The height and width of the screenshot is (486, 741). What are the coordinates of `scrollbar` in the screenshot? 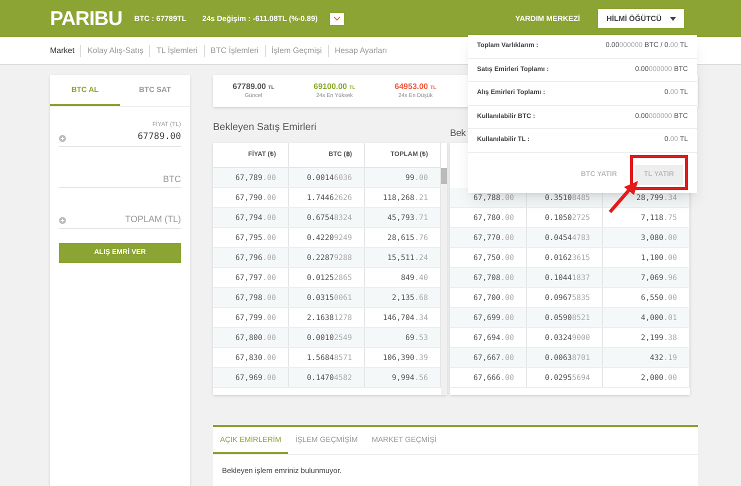 It's located at (444, 281).